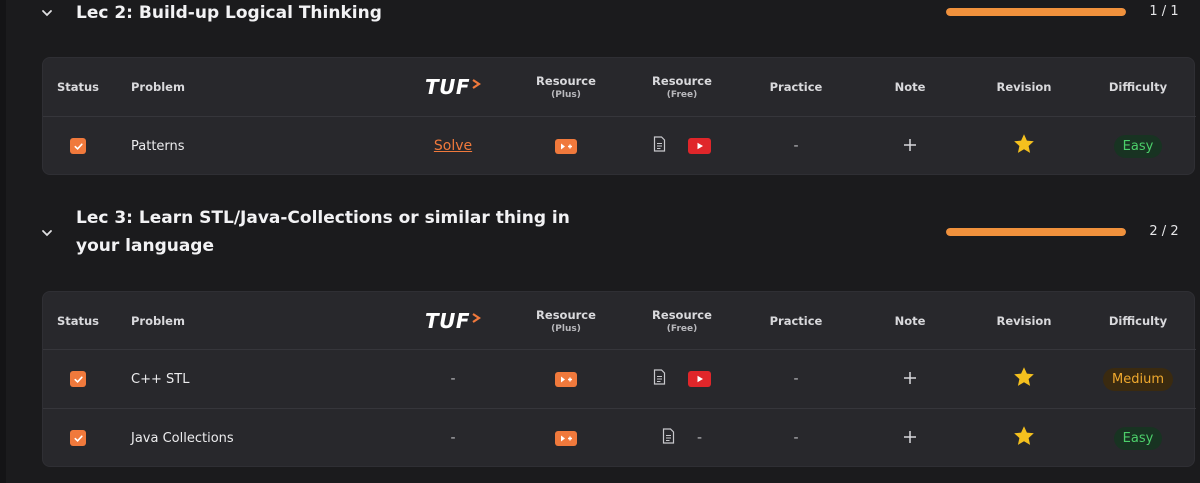  I want to click on table-row: Java Collections - - - Easy, so click(619, 437).